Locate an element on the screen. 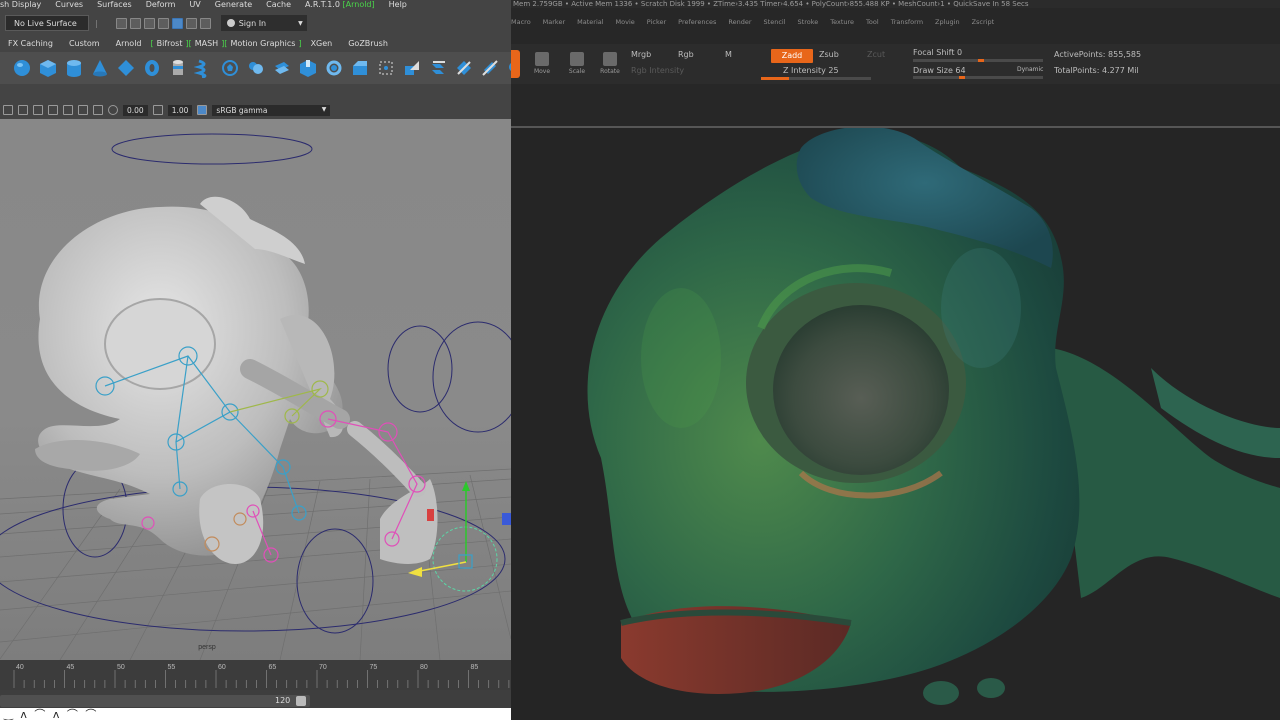 The width and height of the screenshot is (1280, 720). range-handle is located at coordinates (301, 701).